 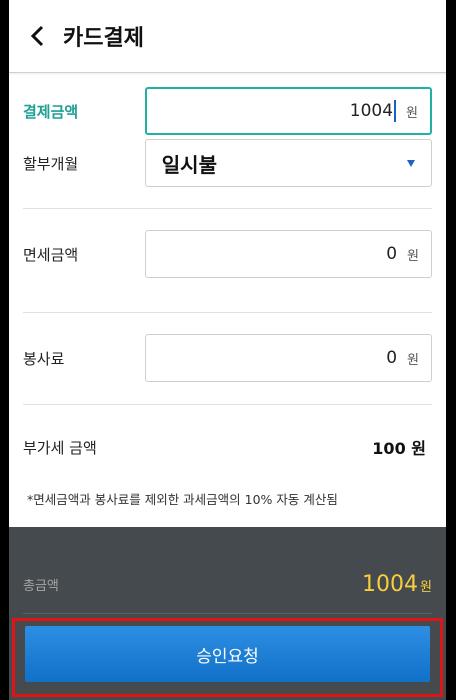 I want to click on amount-unit: 원, so click(x=412, y=113).